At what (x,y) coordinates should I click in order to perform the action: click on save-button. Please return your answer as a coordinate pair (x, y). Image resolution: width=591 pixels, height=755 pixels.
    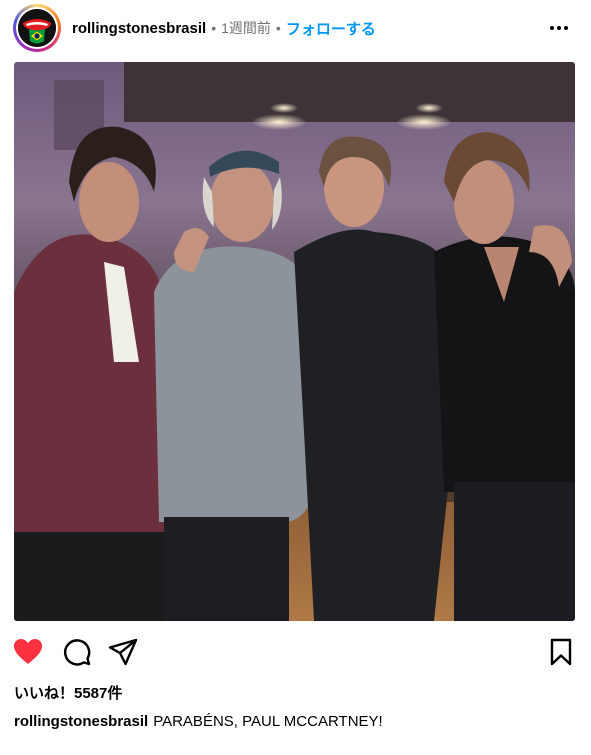
    Looking at the image, I should click on (561, 652).